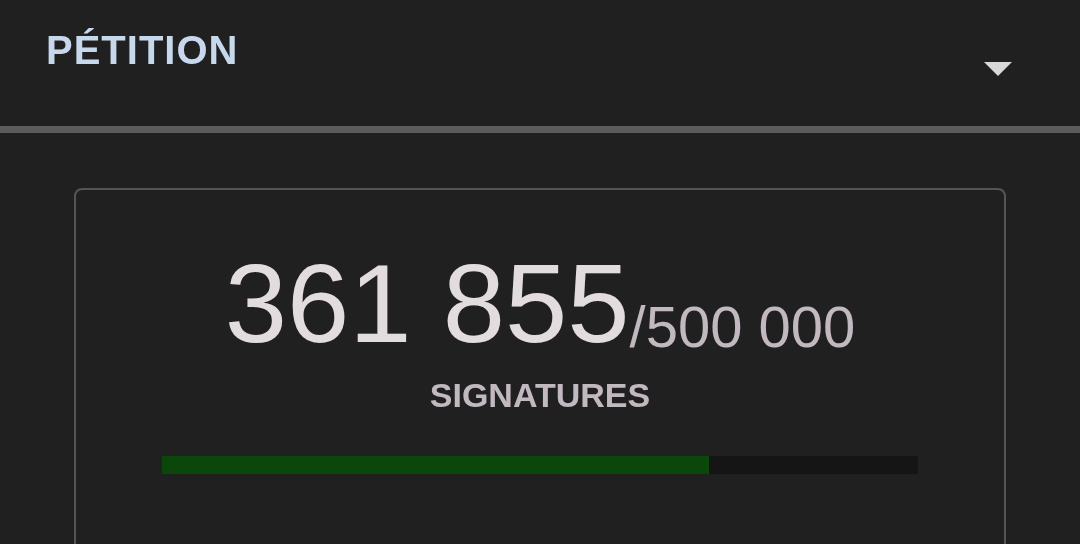  I want to click on section-title: PÉTITION, so click(142, 50).